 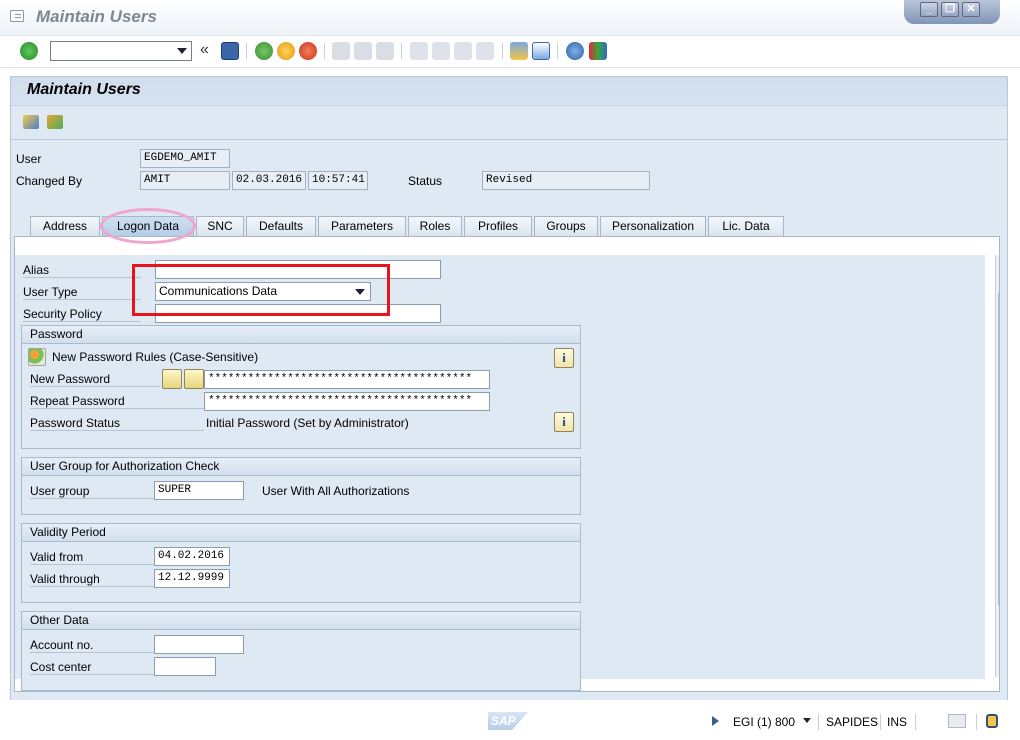 What do you see at coordinates (199, 644) in the screenshot?
I see `account-number-field` at bounding box center [199, 644].